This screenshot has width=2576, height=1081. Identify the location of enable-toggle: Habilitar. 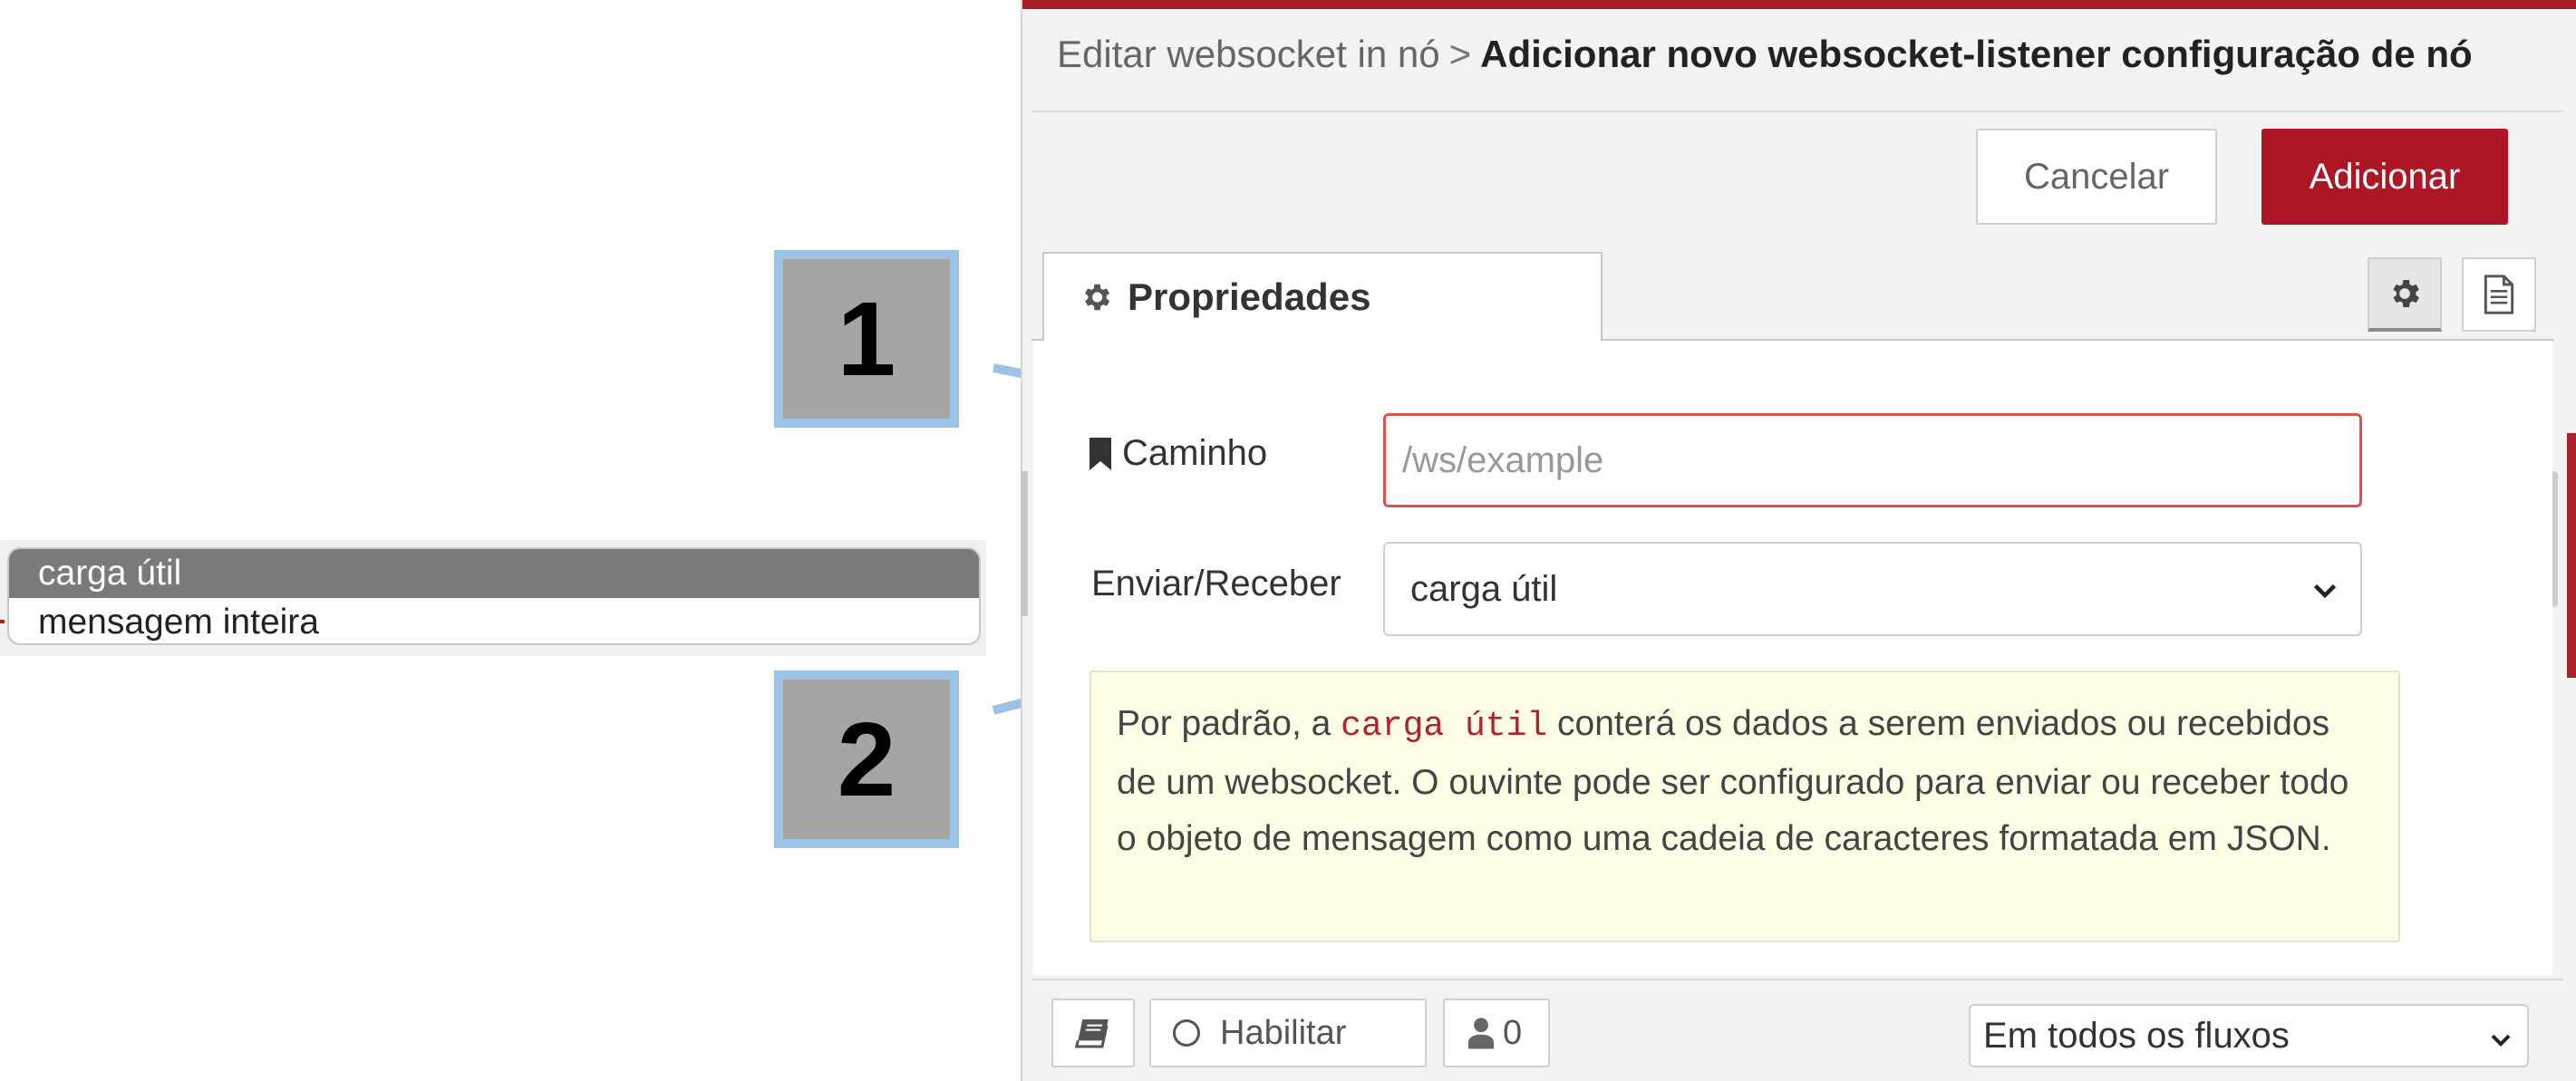
(1288, 1033).